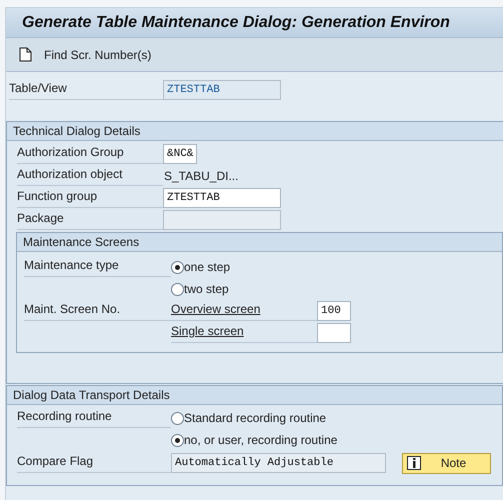  Describe the element at coordinates (76, 131) in the screenshot. I see `group-title: Technical Dialog Details` at that location.